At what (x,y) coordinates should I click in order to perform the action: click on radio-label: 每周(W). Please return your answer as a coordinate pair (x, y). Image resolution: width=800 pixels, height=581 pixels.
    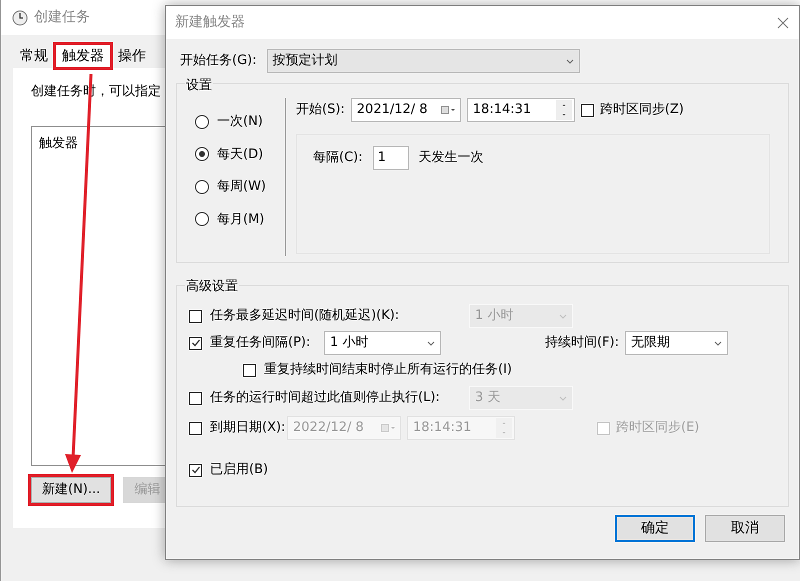
    Looking at the image, I should click on (241, 187).